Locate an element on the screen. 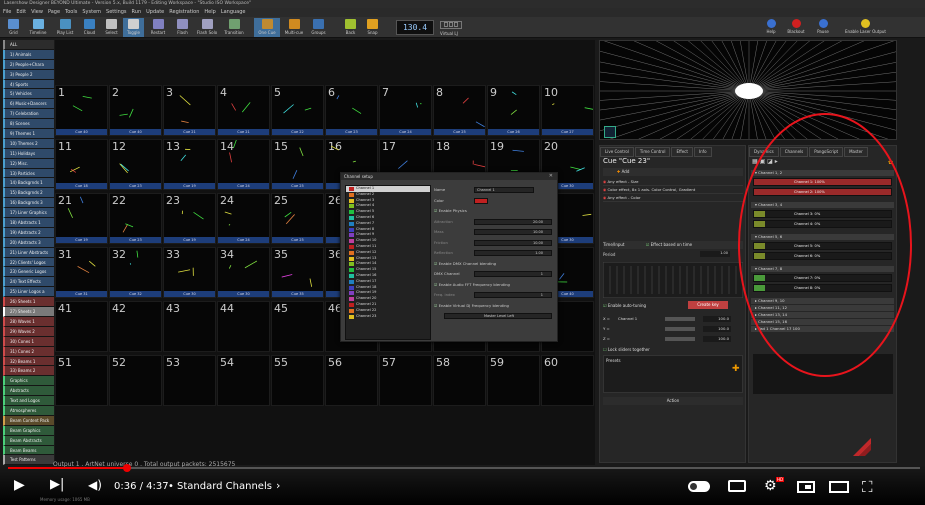 Image resolution: width=925 pixels, height=505 pixels. sidebar-item: 17) Liner Graphics is located at coordinates (28, 213).